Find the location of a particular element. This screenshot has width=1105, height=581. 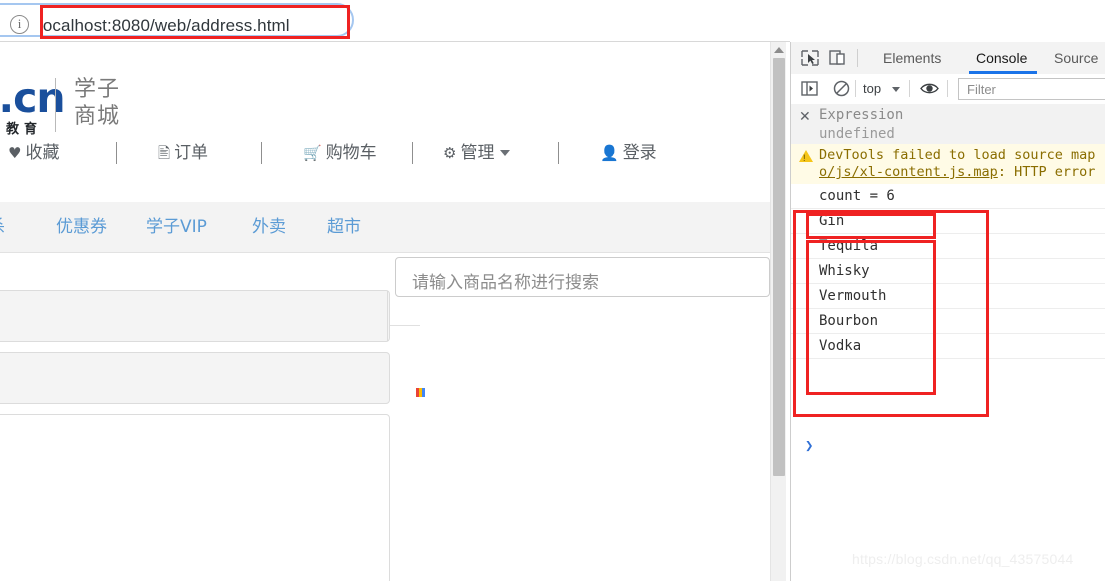

console-log-row: Tequila is located at coordinates (948, 246).